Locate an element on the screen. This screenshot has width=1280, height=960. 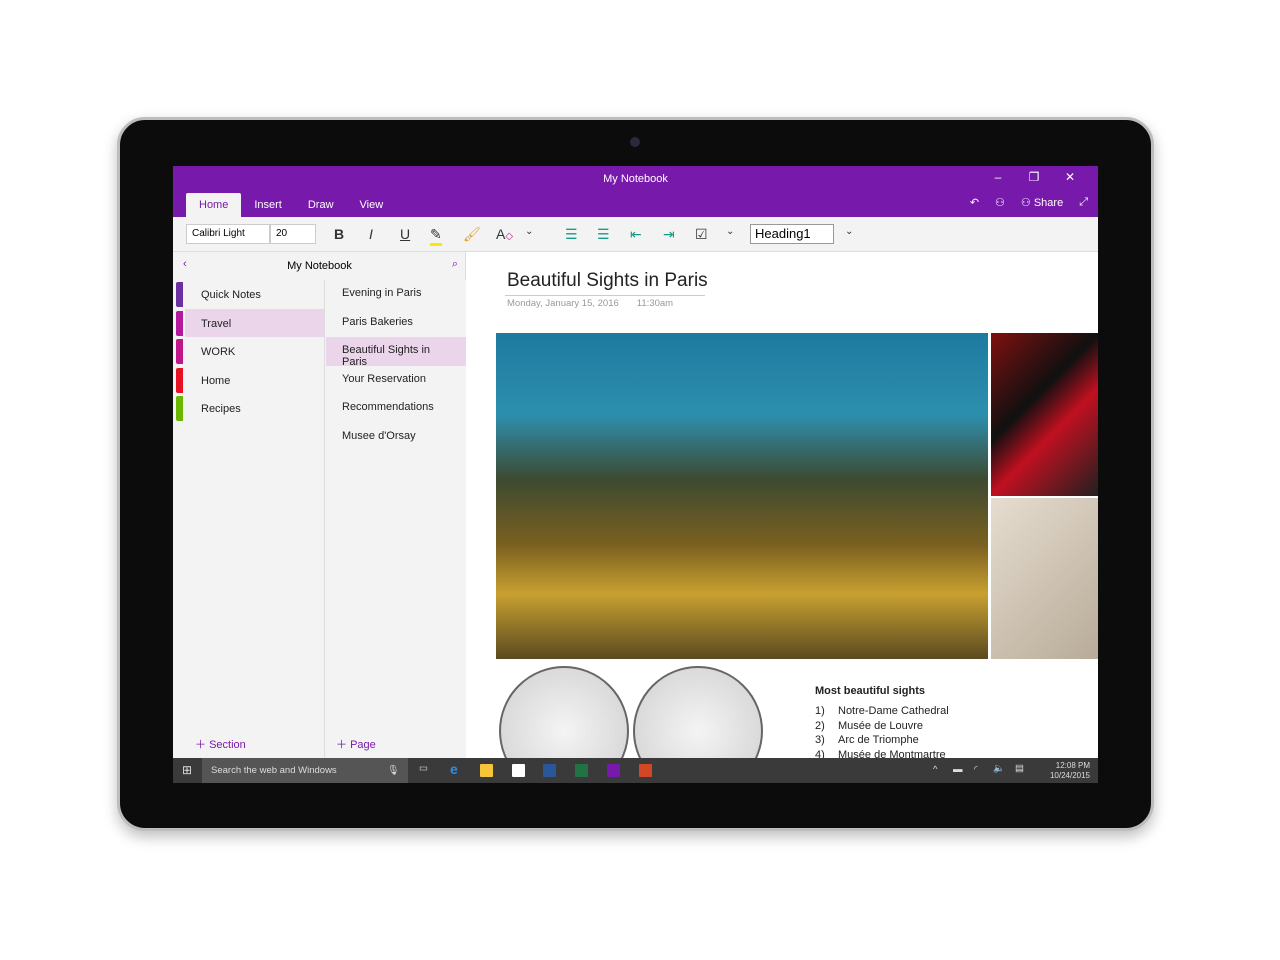
share-button: ⚇ Share is located at coordinates (1042, 202).